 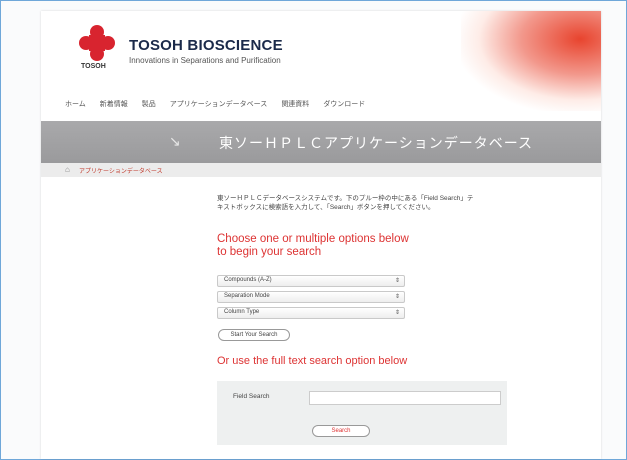 I want to click on column-type-select: Column Type ⇕, so click(x=311, y=313).